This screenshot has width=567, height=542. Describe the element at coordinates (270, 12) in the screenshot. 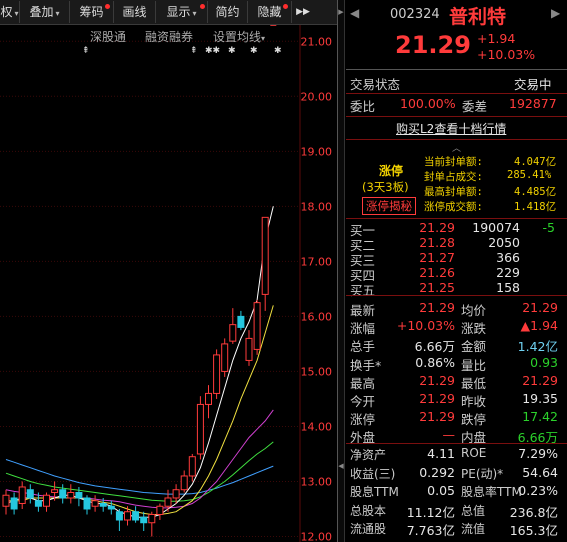

I see `toolbar-hide-button: 隐藏` at that location.